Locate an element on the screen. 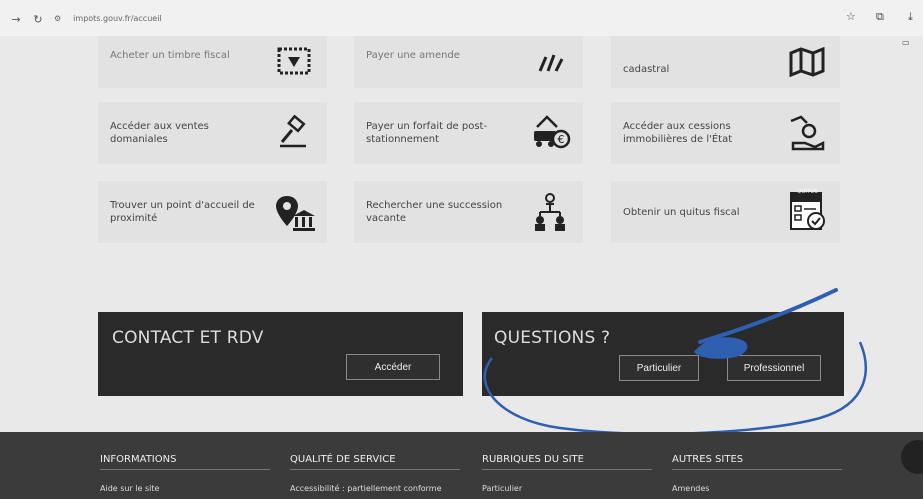 This screenshot has width=923, height=499. footer-column-rubriques: RUBRIQUES DU SITE Particulier is located at coordinates (567, 473).